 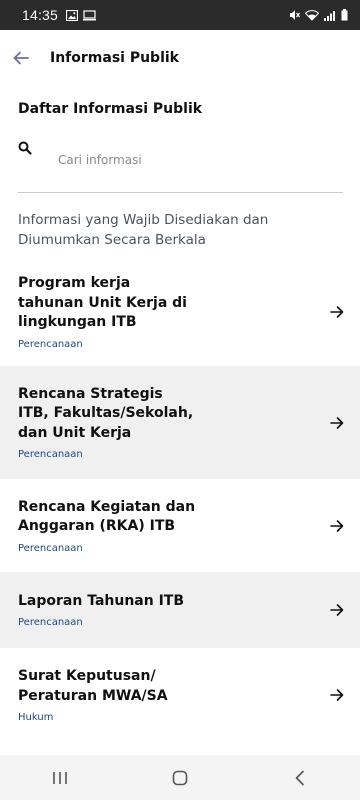 What do you see at coordinates (114, 58) in the screenshot?
I see `page-title: Informasi Publik` at bounding box center [114, 58].